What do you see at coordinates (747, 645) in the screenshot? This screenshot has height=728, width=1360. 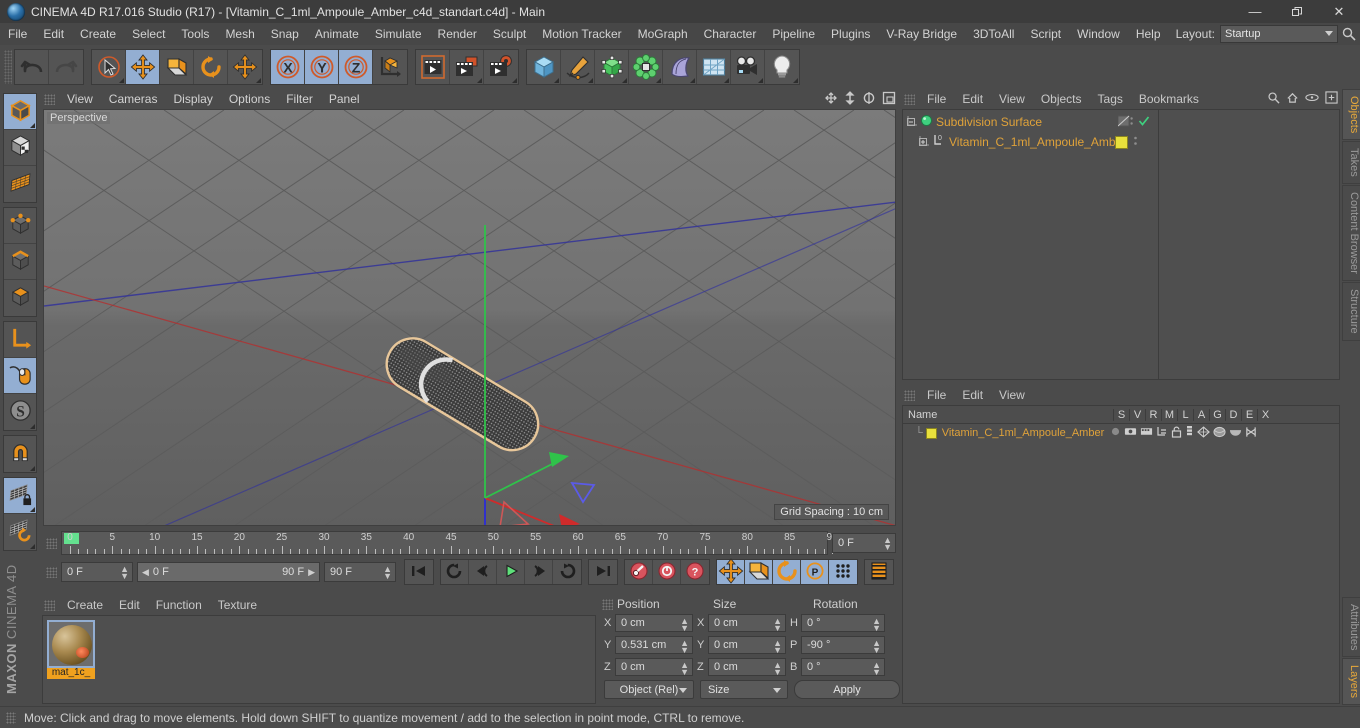 I see `size-y-field: 0 cm ▲ ▼` at bounding box center [747, 645].